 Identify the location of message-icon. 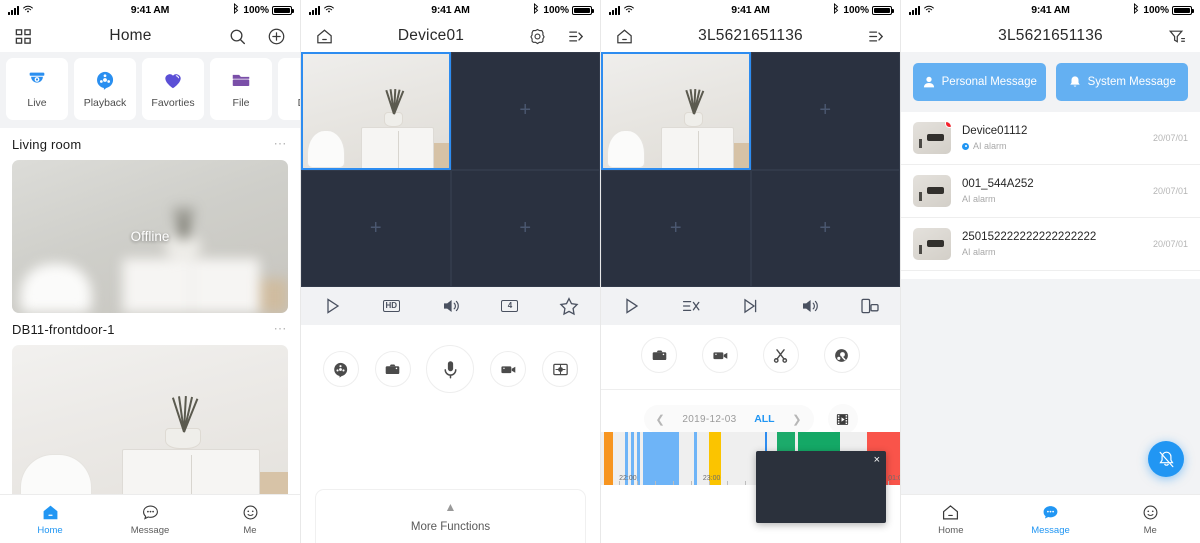
(150, 512).